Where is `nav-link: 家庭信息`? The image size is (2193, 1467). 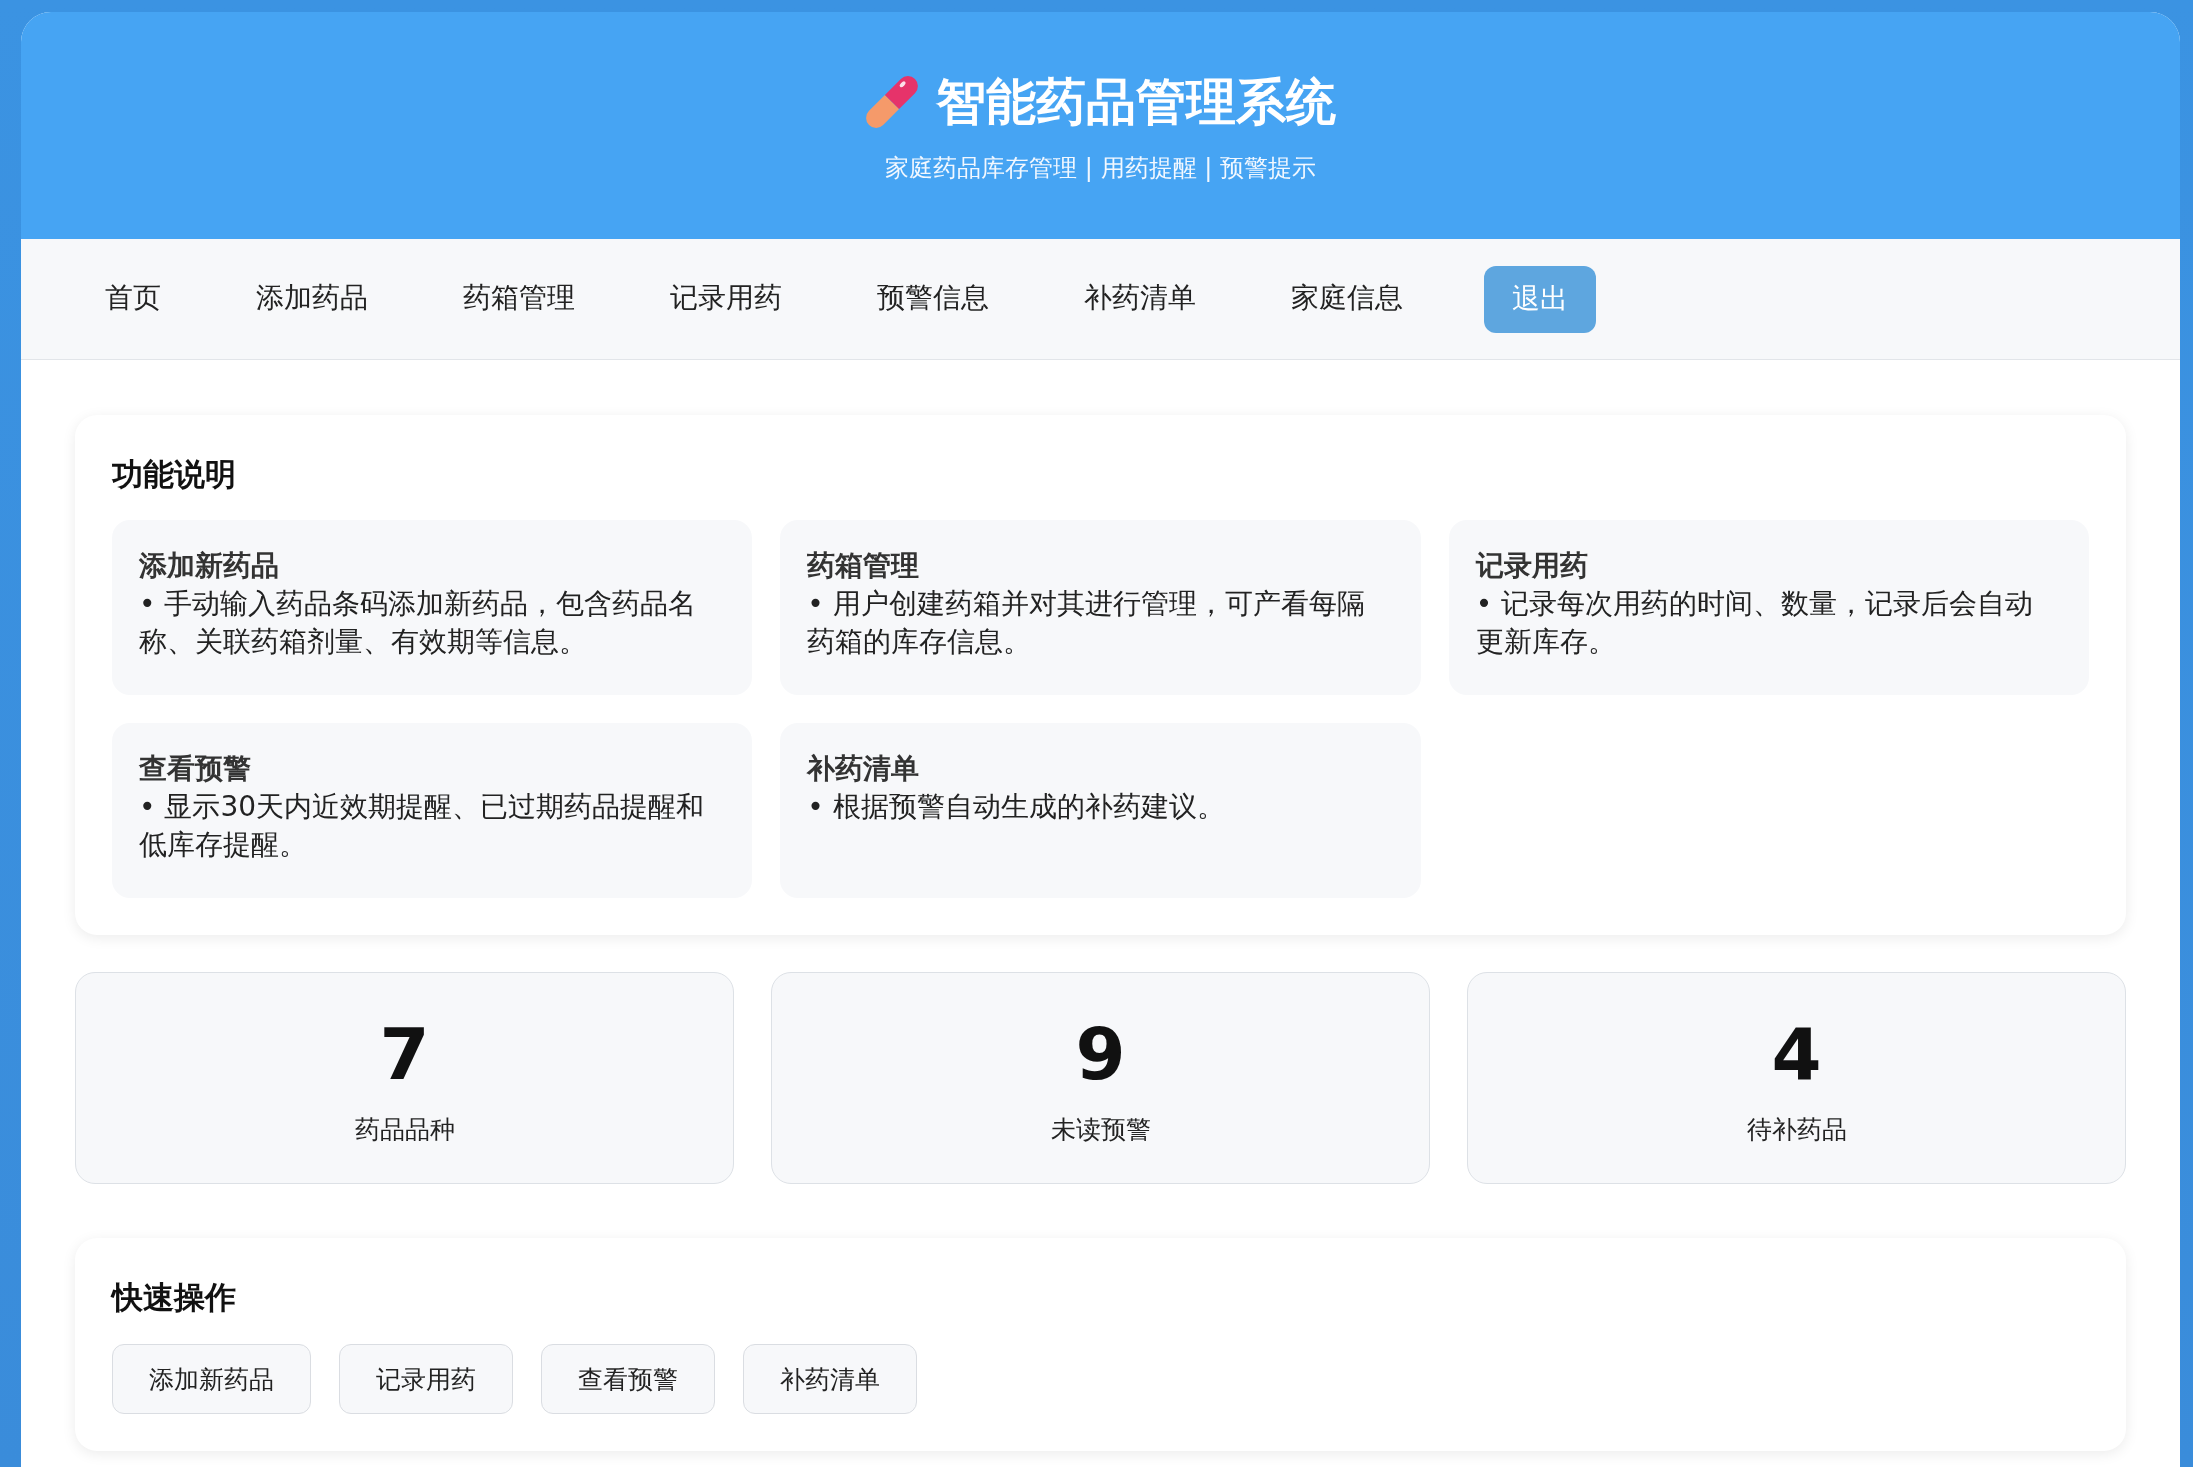
nav-link: 家庭信息 is located at coordinates (1347, 299).